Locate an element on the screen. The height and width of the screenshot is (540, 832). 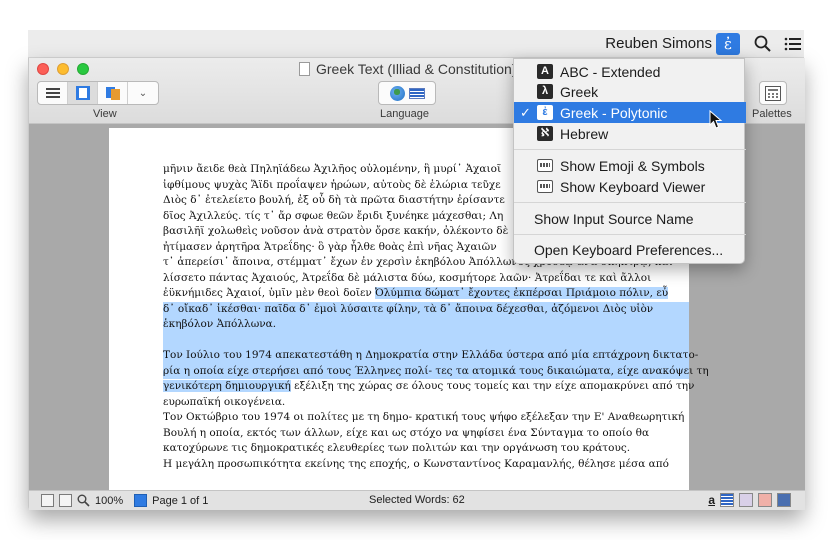
layout-view-icon is located at coordinates (112, 93).